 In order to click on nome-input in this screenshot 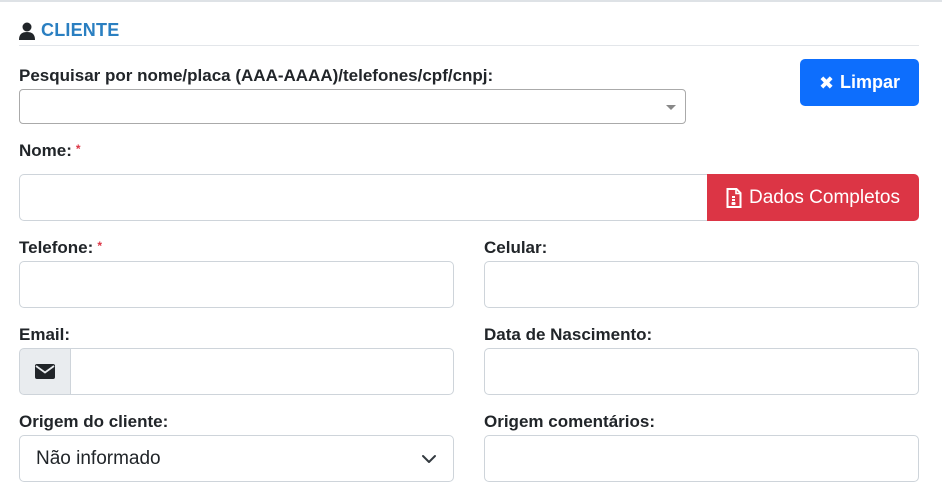, I will do `click(363, 197)`.